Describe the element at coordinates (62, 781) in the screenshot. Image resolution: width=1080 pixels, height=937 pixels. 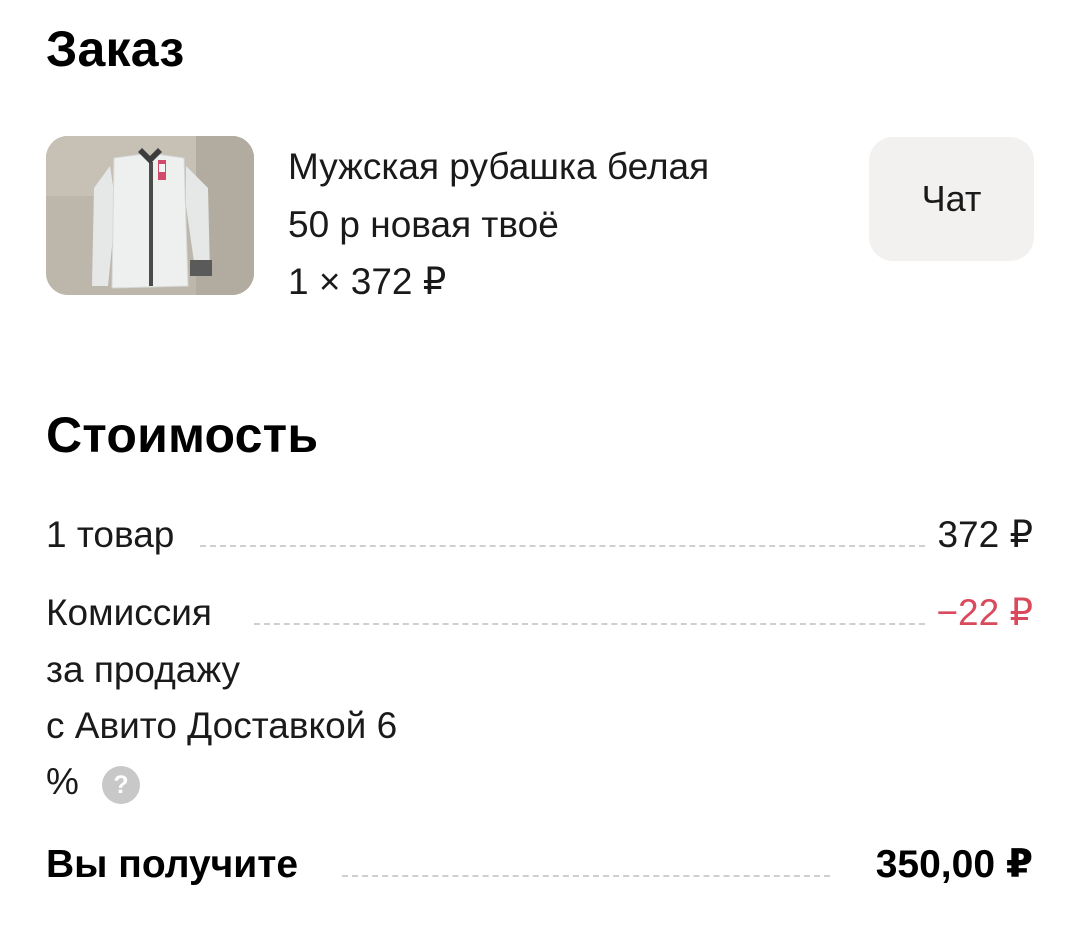
I see `commission-label-line4: %` at that location.